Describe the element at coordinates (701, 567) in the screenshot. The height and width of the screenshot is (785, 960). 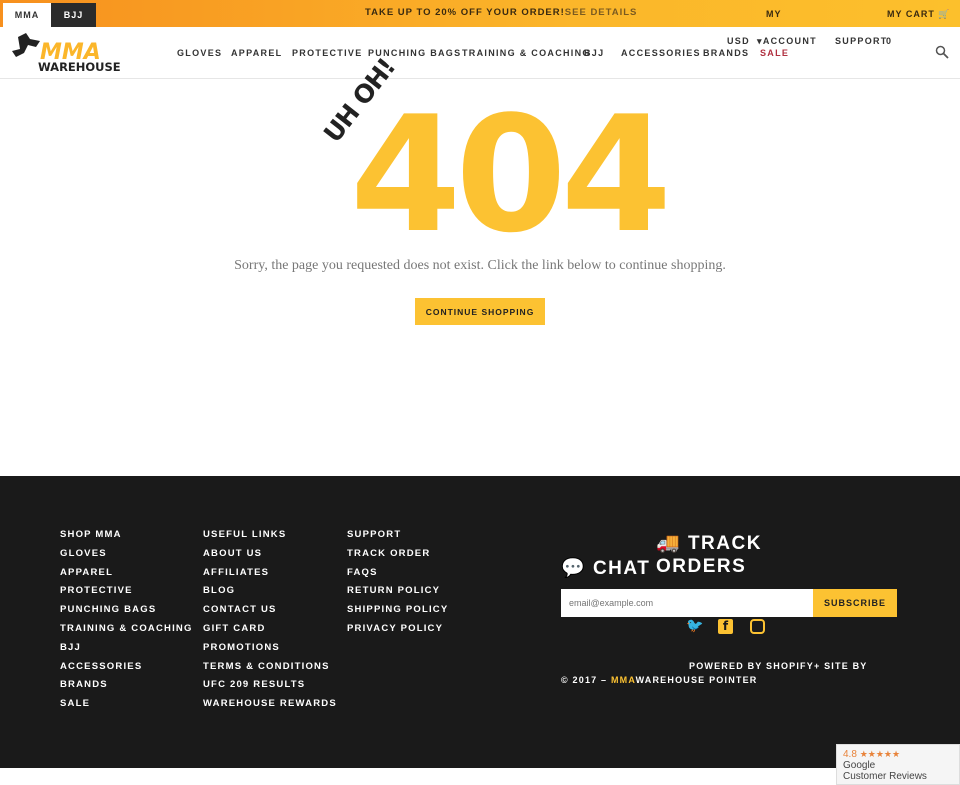
I see `orders-label: ORDERS` at that location.